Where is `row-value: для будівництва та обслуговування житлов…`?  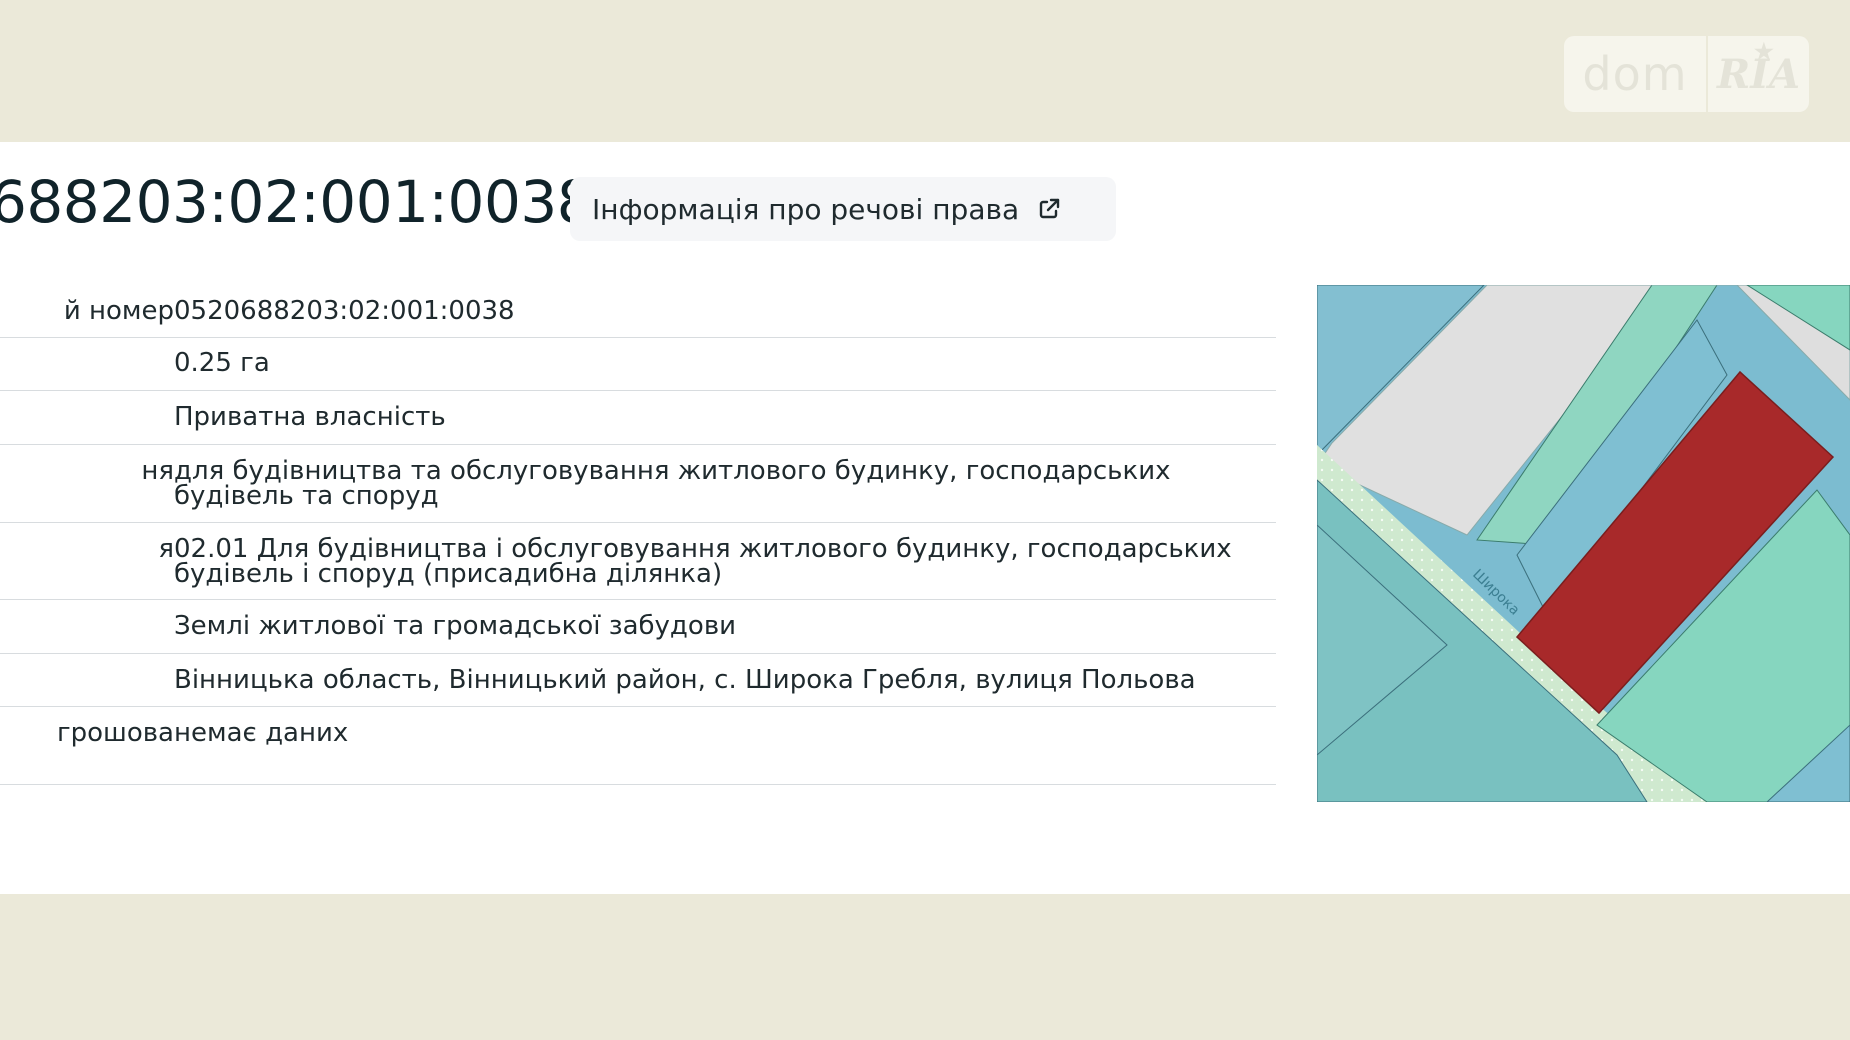 row-value: для будівництва та обслуговування житлов… is located at coordinates (672, 483).